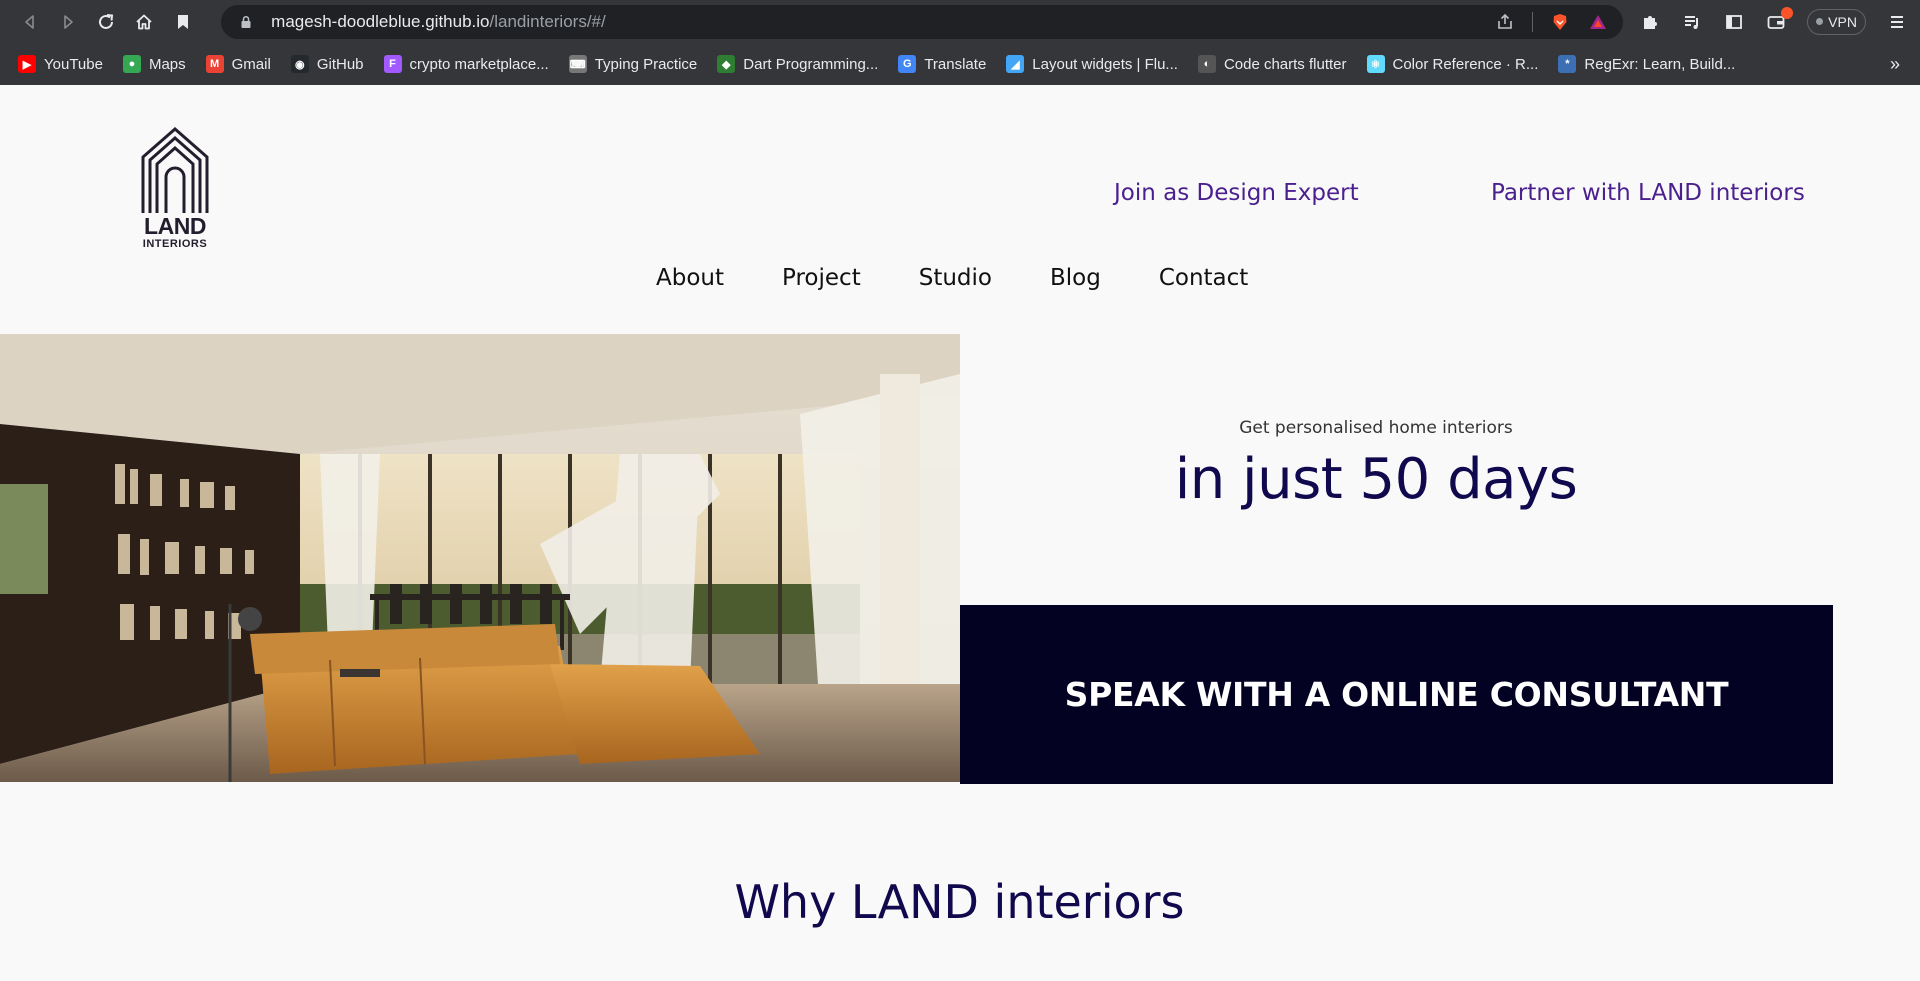 Image resolution: width=1920 pixels, height=981 pixels. I want to click on extensions-button, so click(1650, 22).